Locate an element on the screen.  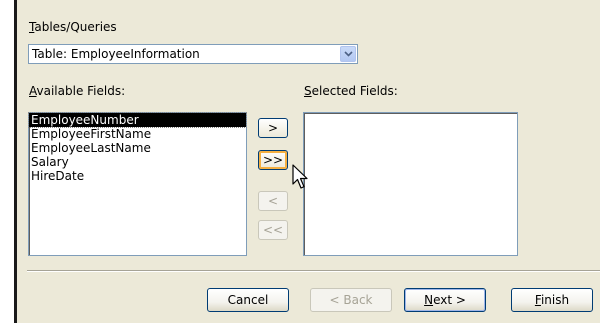
footer-divider is located at coordinates (313, 271).